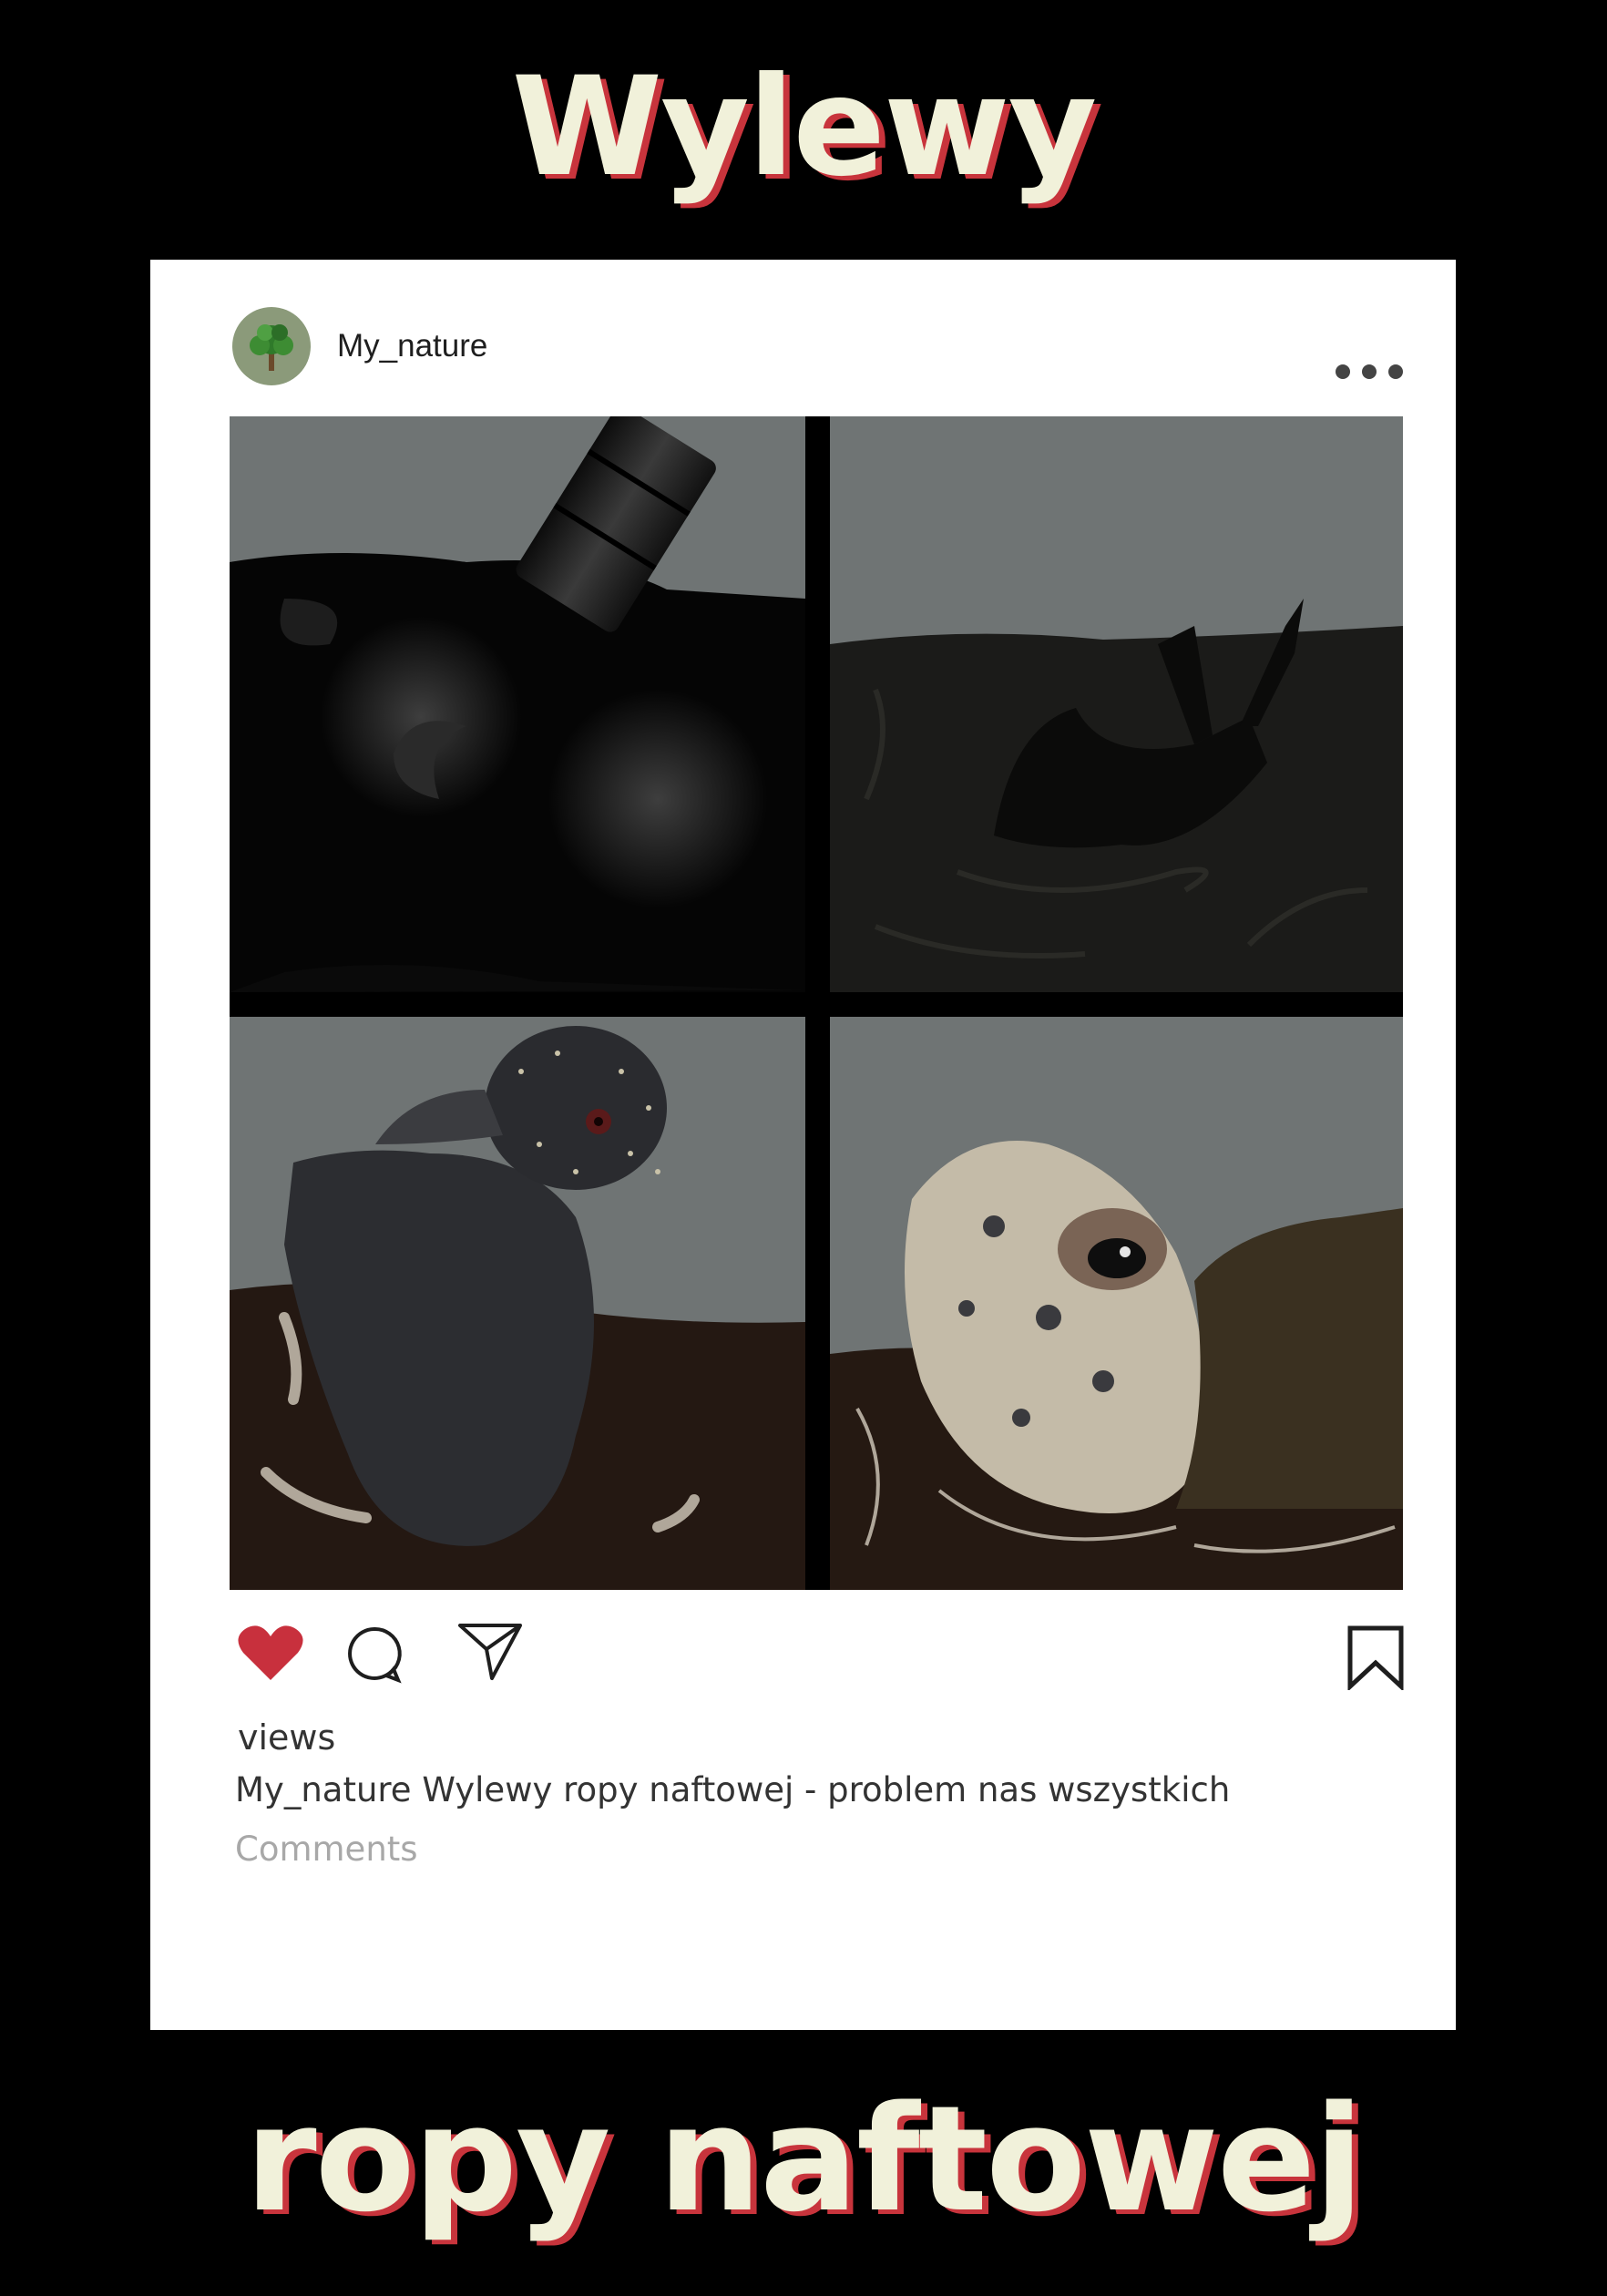 The width and height of the screenshot is (1607, 2296). What do you see at coordinates (326, 1849) in the screenshot?
I see `view-comments-link: Comments` at bounding box center [326, 1849].